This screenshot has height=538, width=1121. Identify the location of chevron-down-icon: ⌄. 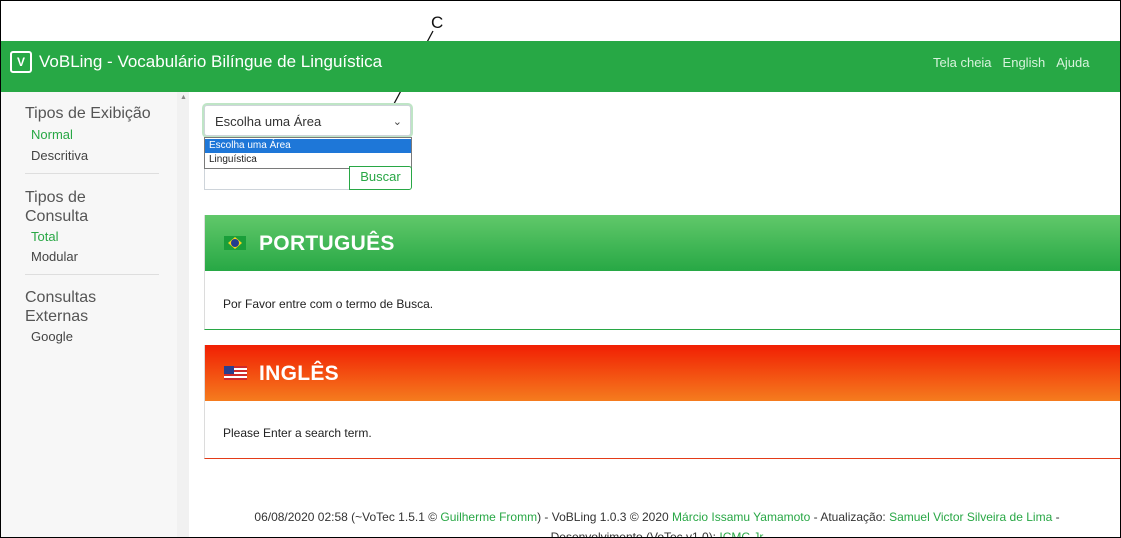
(397, 122).